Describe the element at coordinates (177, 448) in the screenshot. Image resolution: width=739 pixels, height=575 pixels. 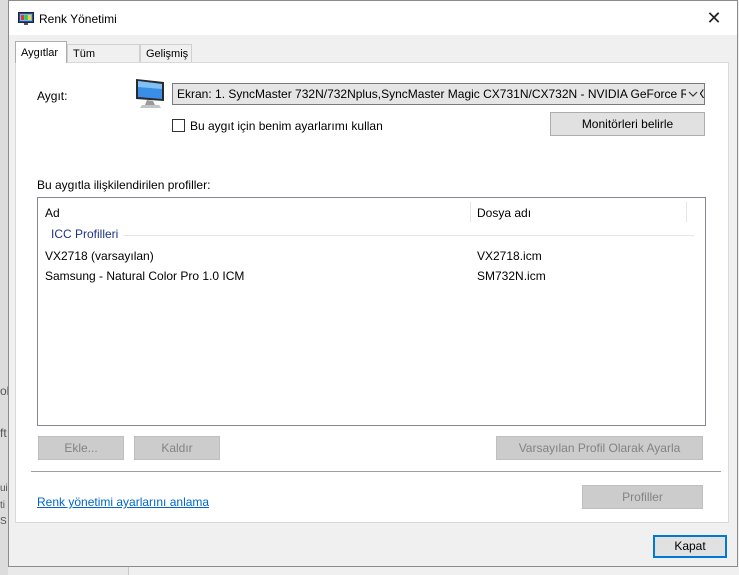
I see `remove-button: Kaldır` at that location.